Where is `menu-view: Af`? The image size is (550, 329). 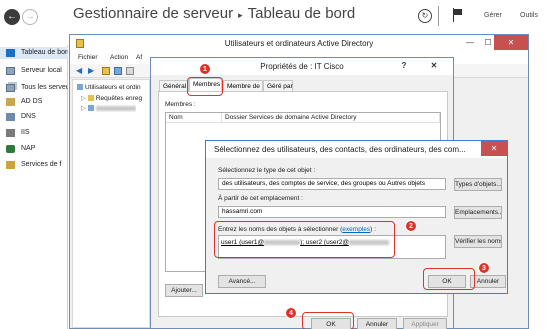 menu-view: Af is located at coordinates (139, 57).